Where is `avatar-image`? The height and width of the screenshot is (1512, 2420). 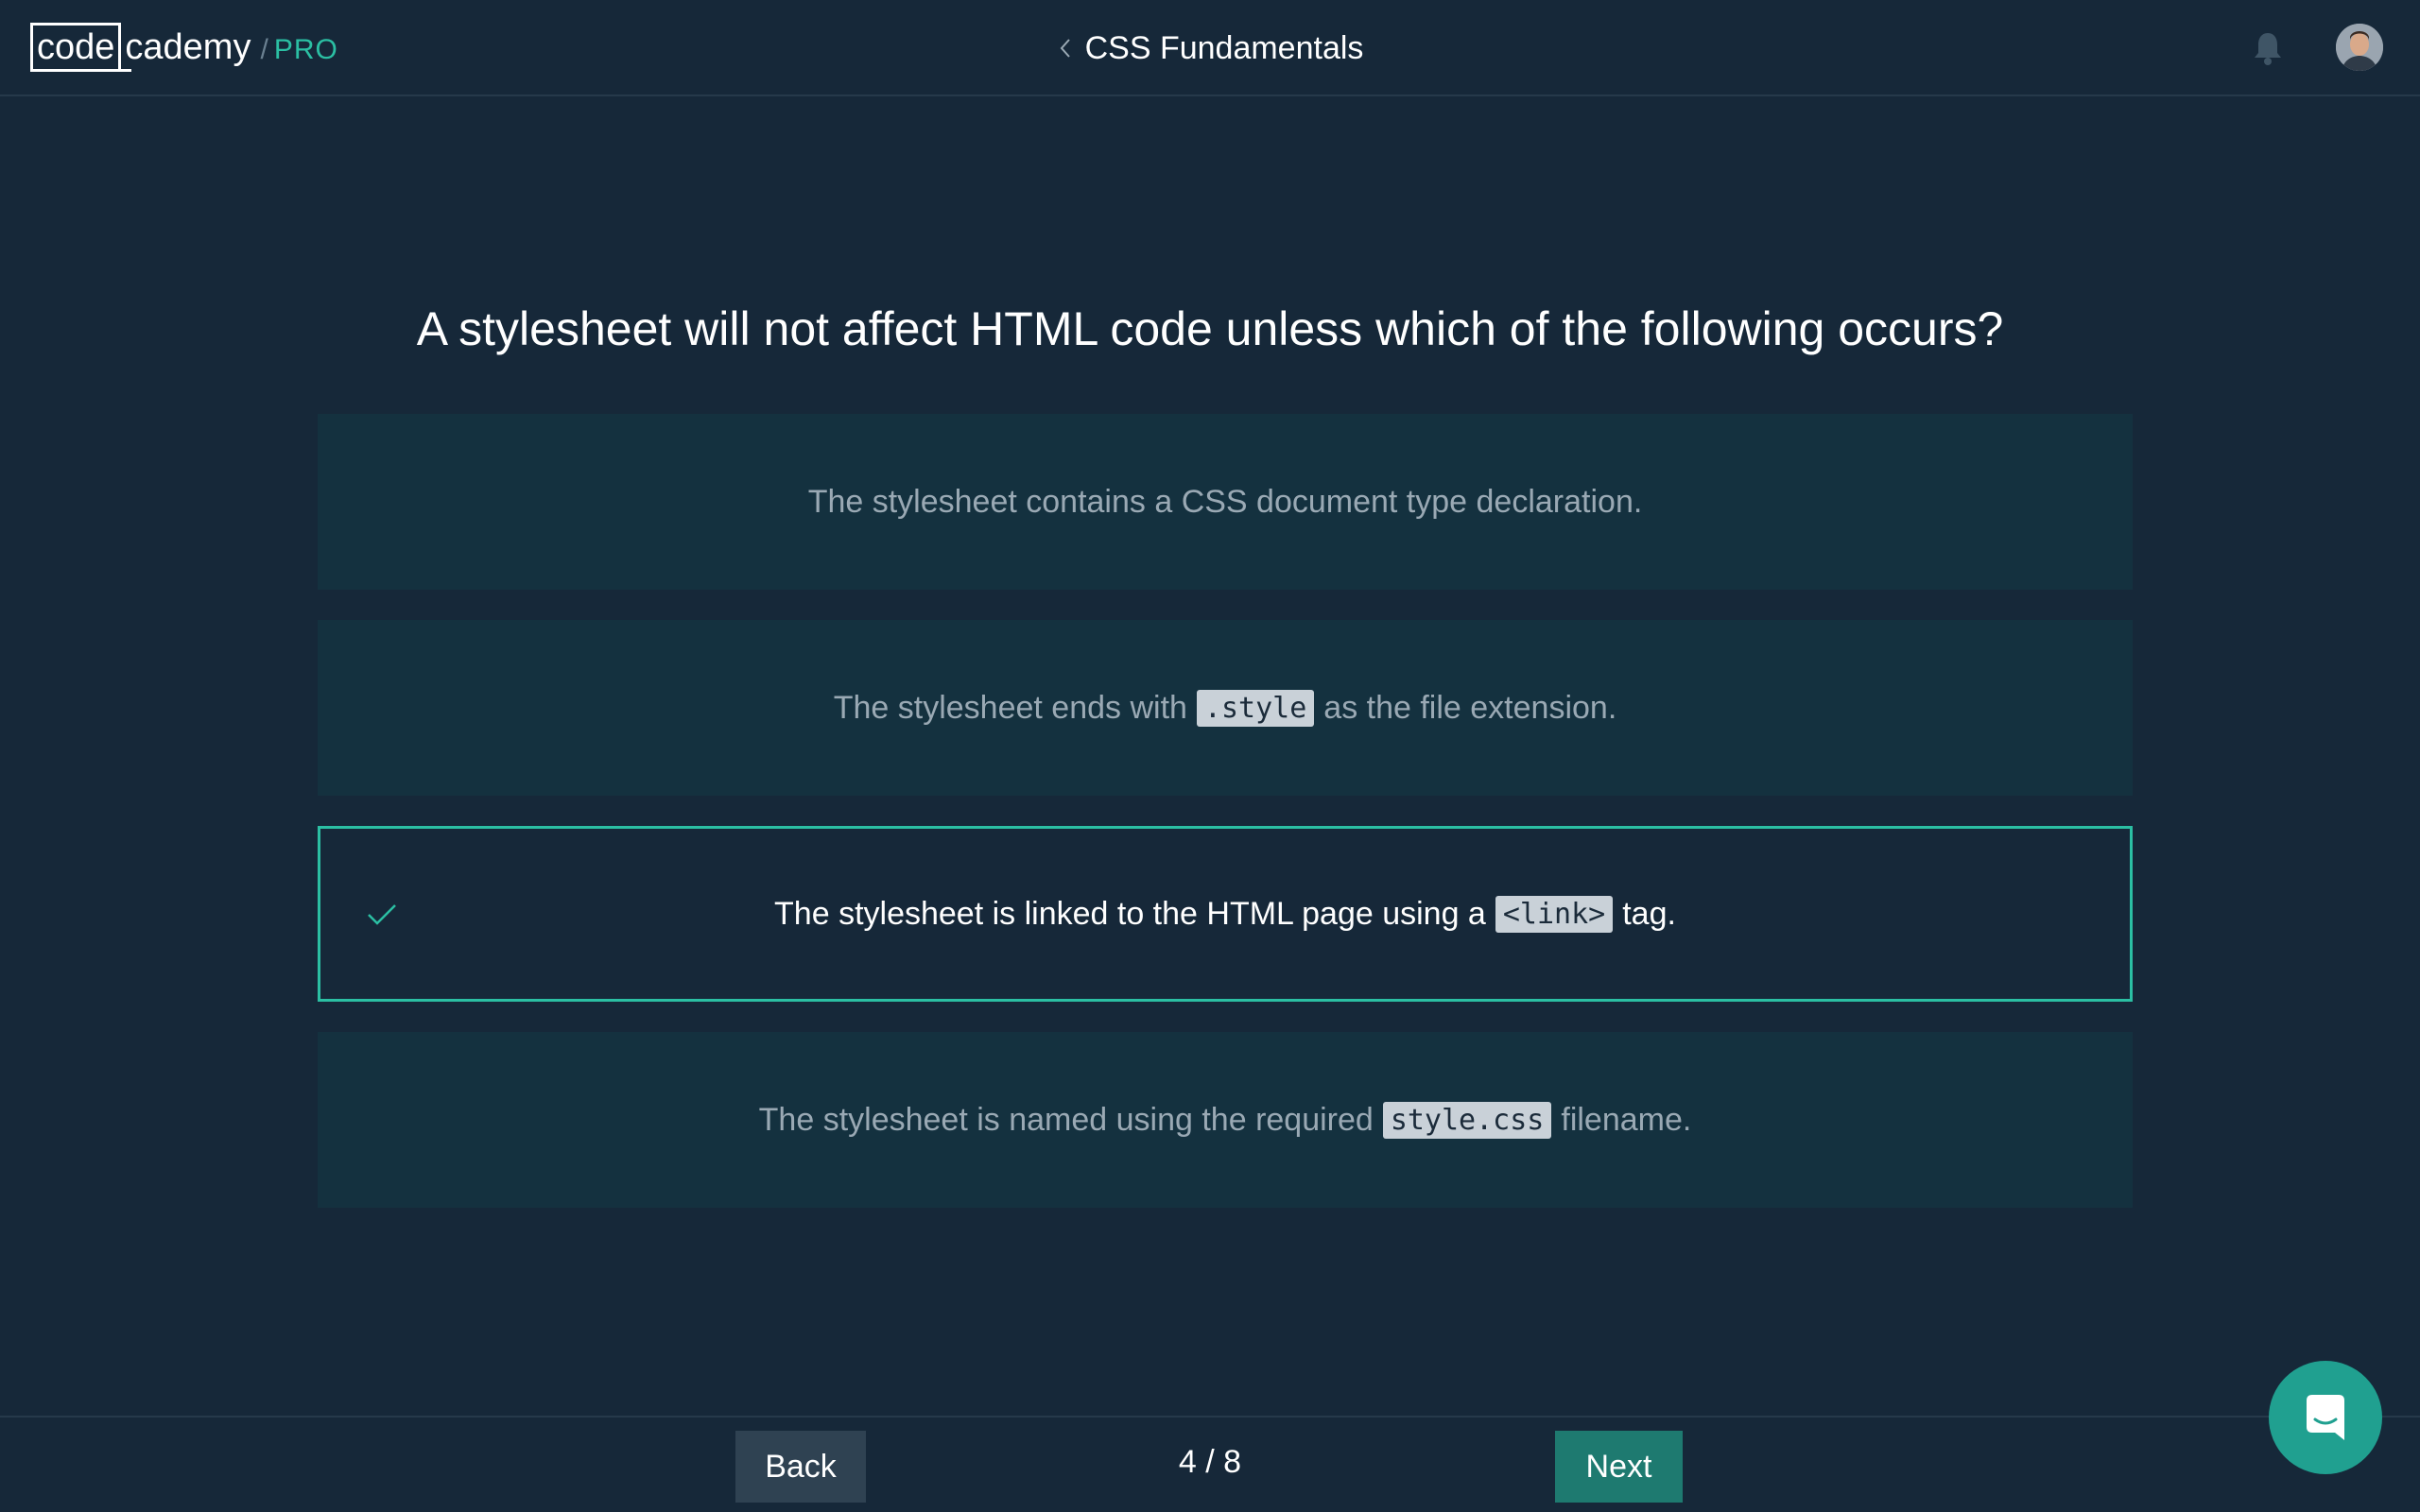 avatar-image is located at coordinates (2359, 47).